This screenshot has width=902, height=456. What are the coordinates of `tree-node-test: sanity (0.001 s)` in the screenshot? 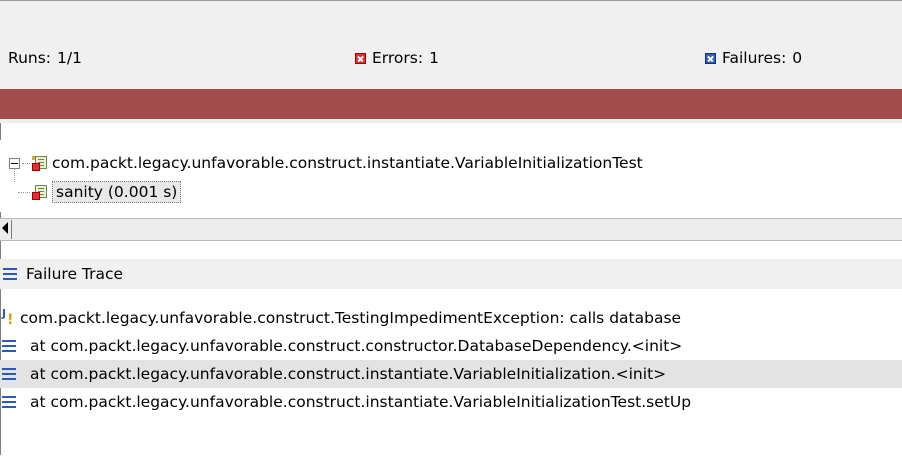 It's located at (99, 192).